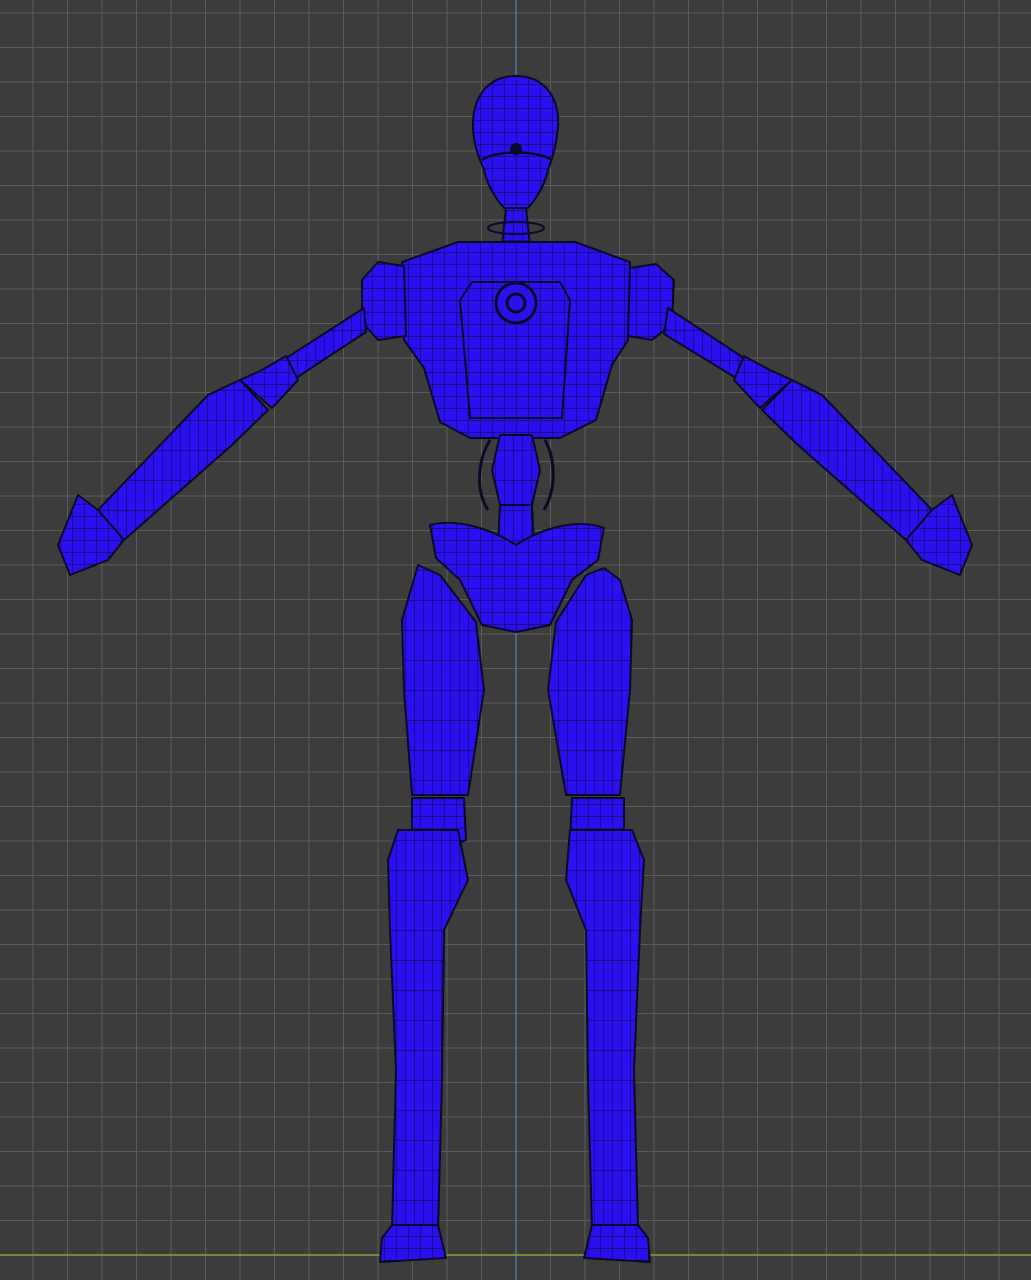 The image size is (1031, 1280). What do you see at coordinates (516, 226) in the screenshot?
I see `robot-neck` at bounding box center [516, 226].